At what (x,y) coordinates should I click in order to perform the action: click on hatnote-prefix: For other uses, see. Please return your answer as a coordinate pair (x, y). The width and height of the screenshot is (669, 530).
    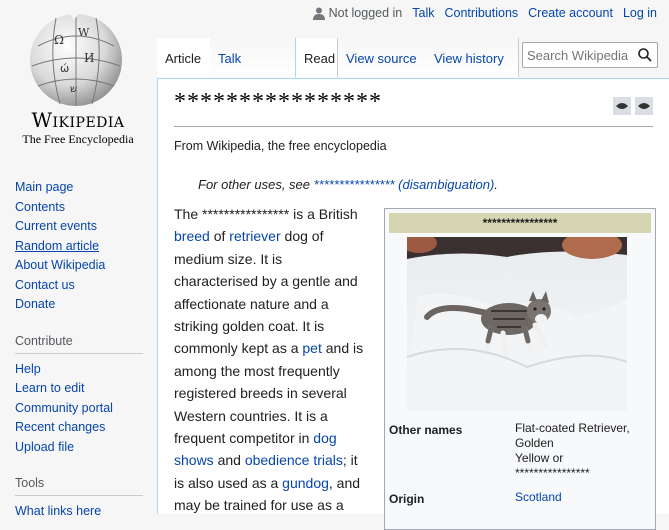
    Looking at the image, I should click on (256, 184).